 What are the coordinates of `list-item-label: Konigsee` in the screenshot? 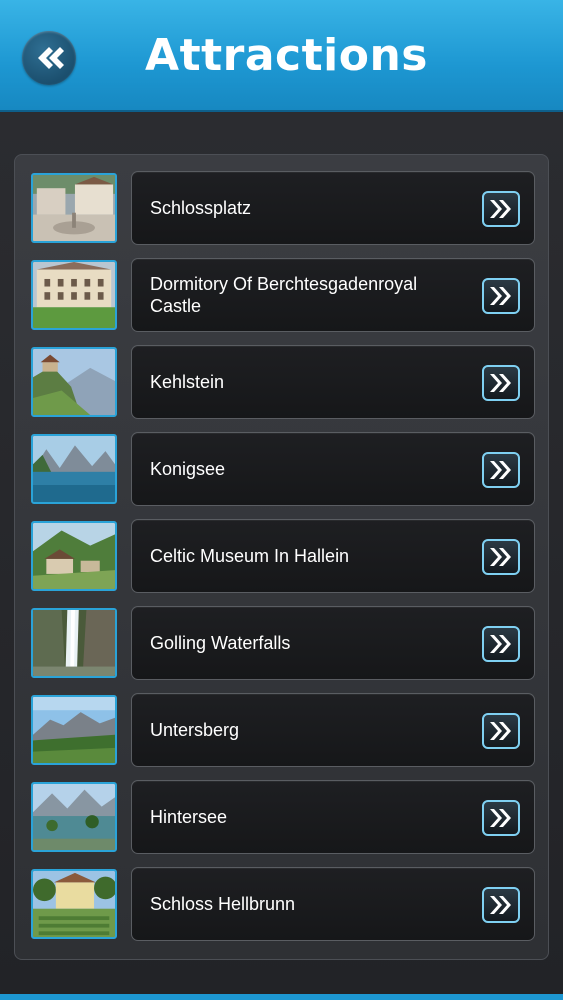 It's located at (188, 469).